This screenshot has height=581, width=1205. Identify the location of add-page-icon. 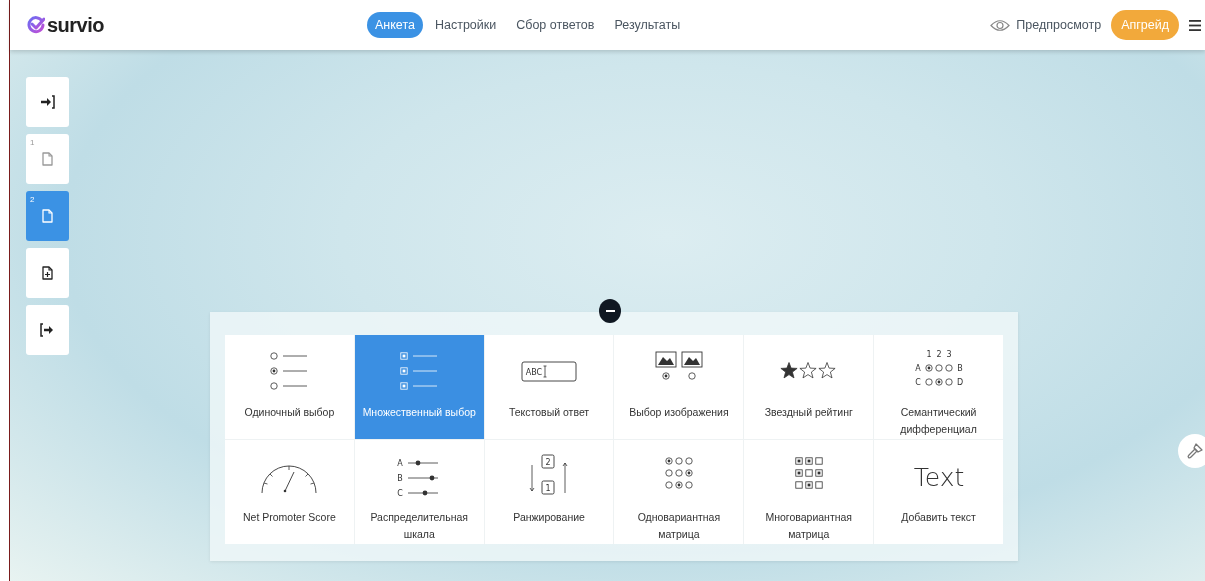
(47, 273).